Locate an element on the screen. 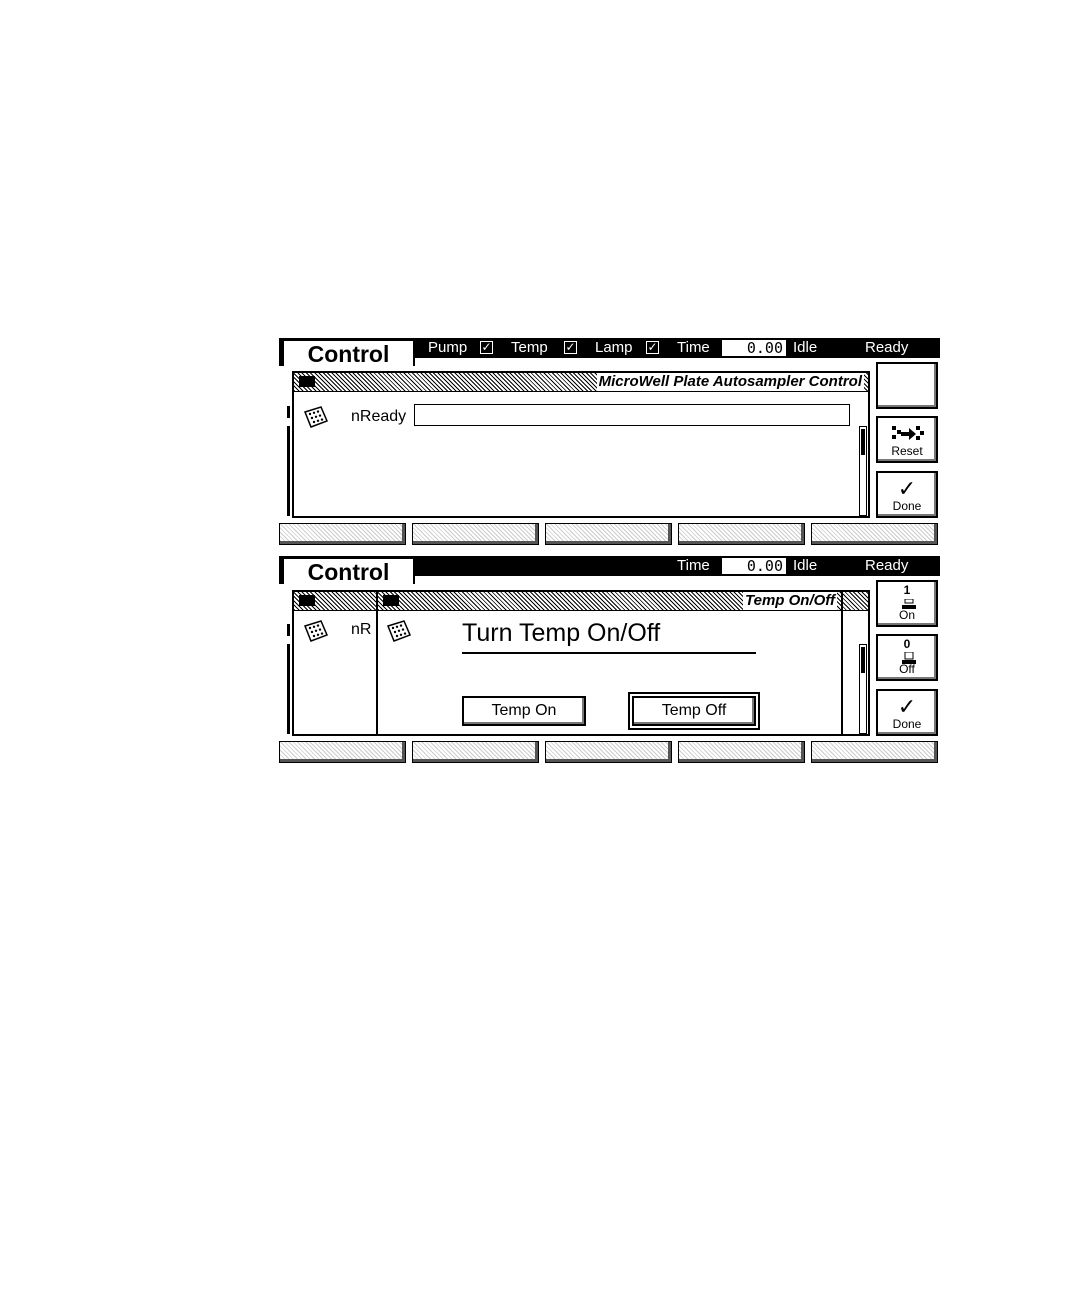 This screenshot has width=1078, height=1296. on-number: 1 is located at coordinates (907, 590).